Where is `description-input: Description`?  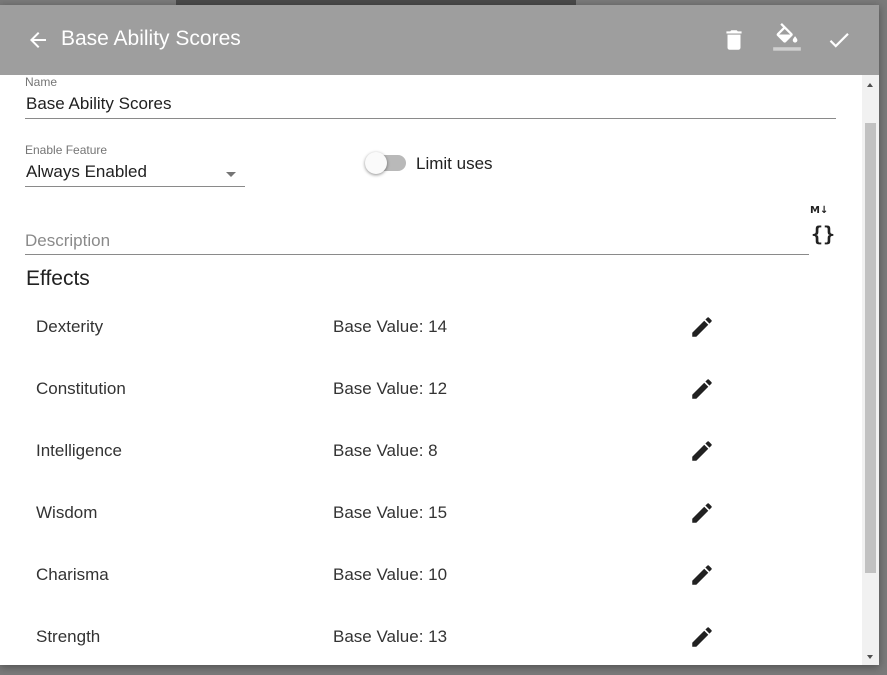
description-input: Description is located at coordinates (67, 241).